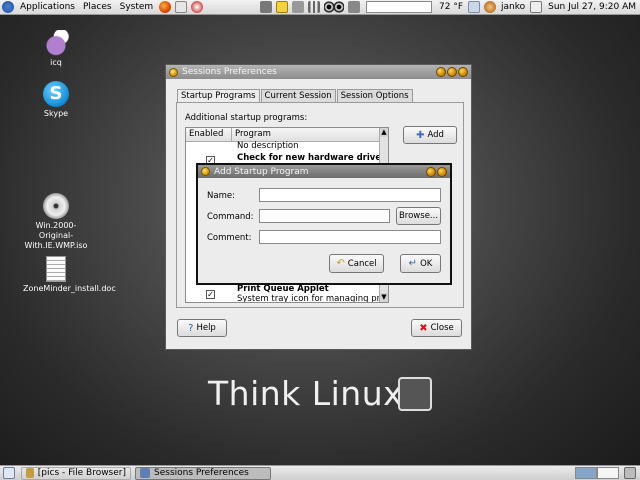 The width and height of the screenshot is (640, 480). I want to click on tab-session-options: Session Options, so click(374, 95).